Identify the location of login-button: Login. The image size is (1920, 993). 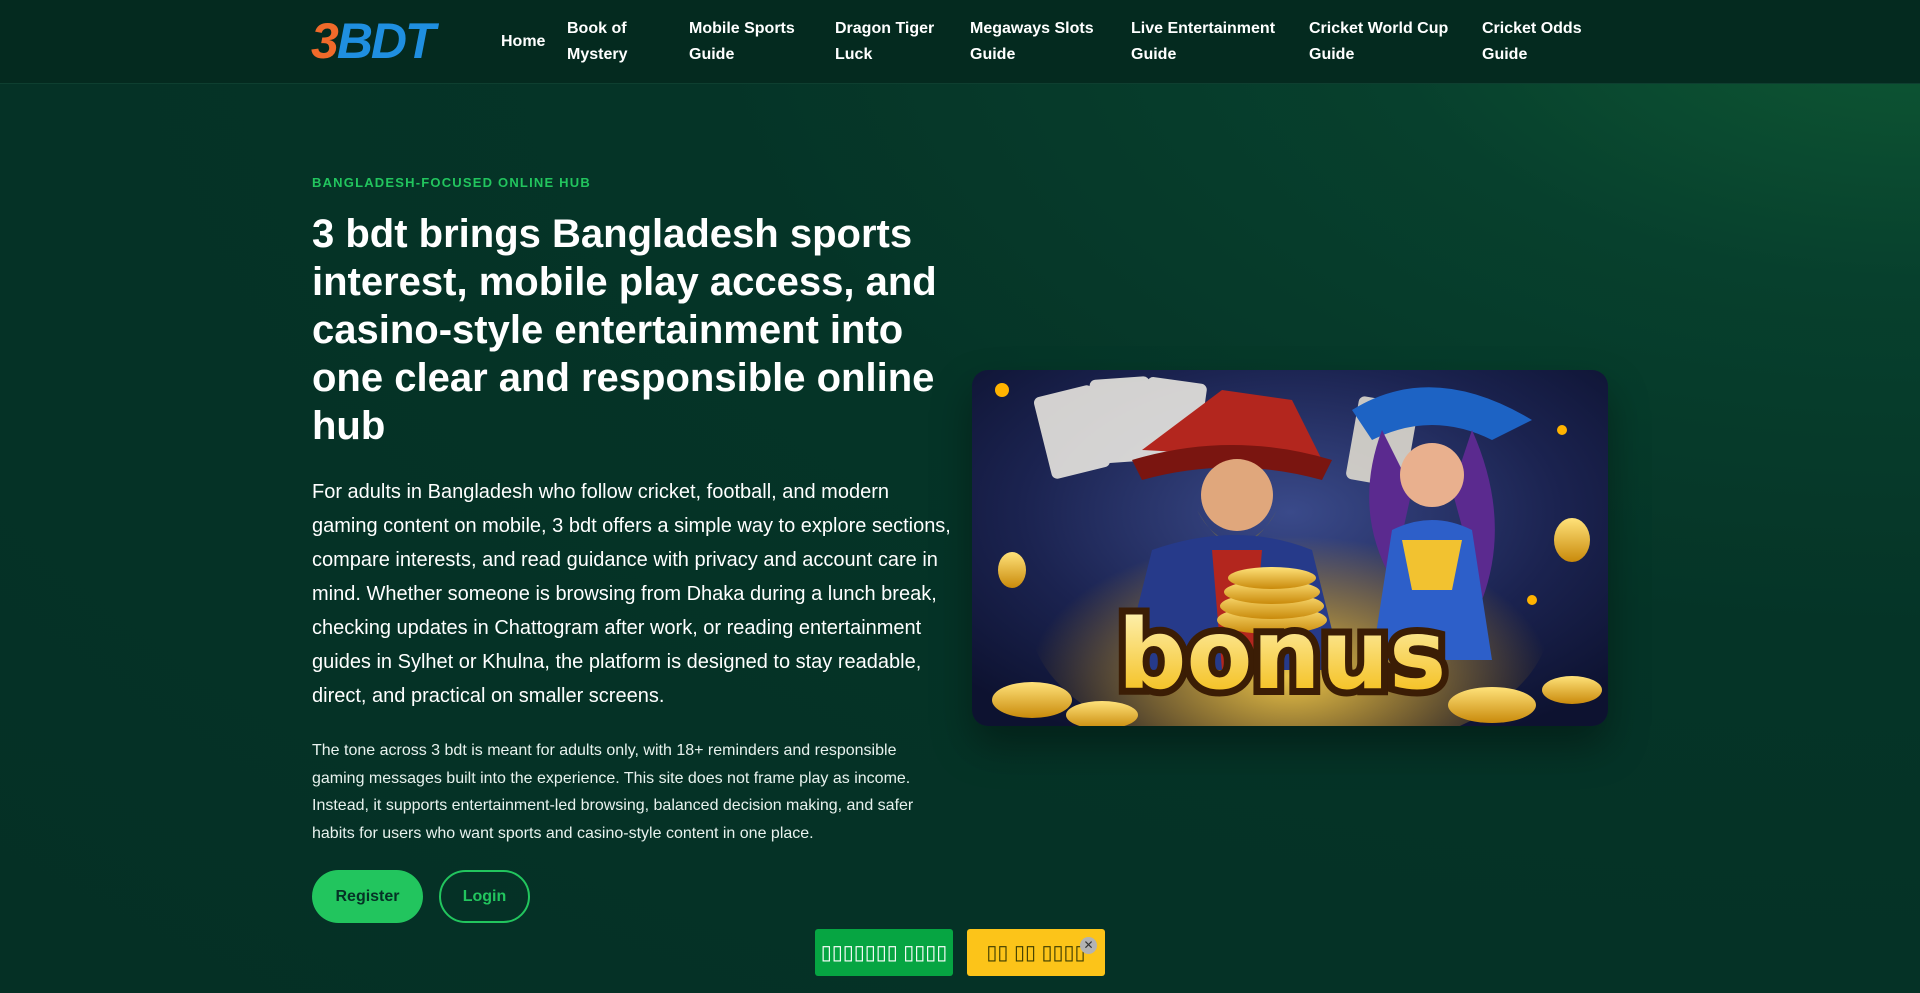
(484, 896).